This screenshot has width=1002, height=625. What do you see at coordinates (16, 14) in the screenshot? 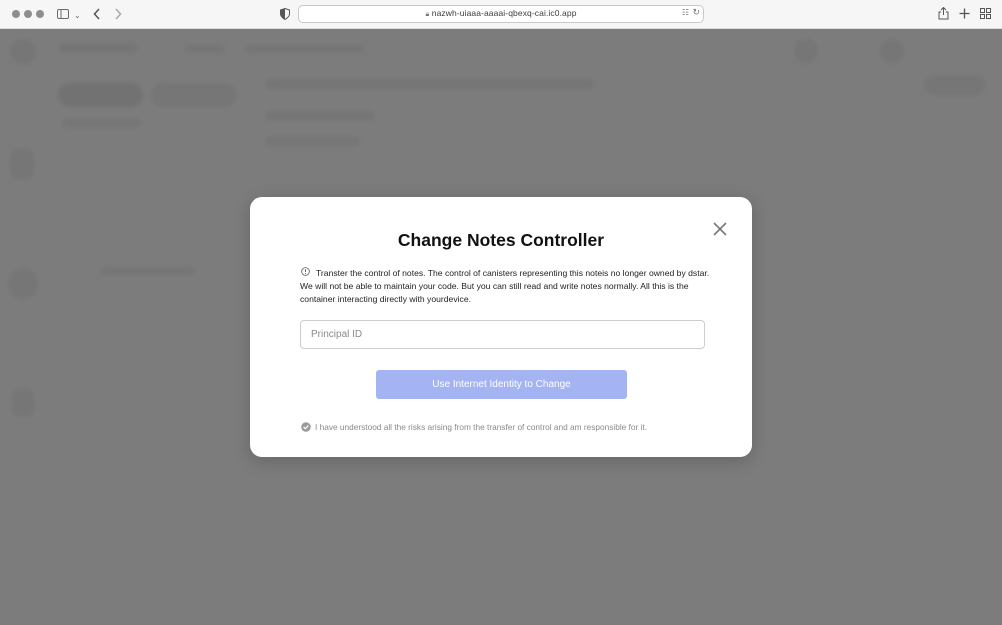
I see `close-window-button` at bounding box center [16, 14].